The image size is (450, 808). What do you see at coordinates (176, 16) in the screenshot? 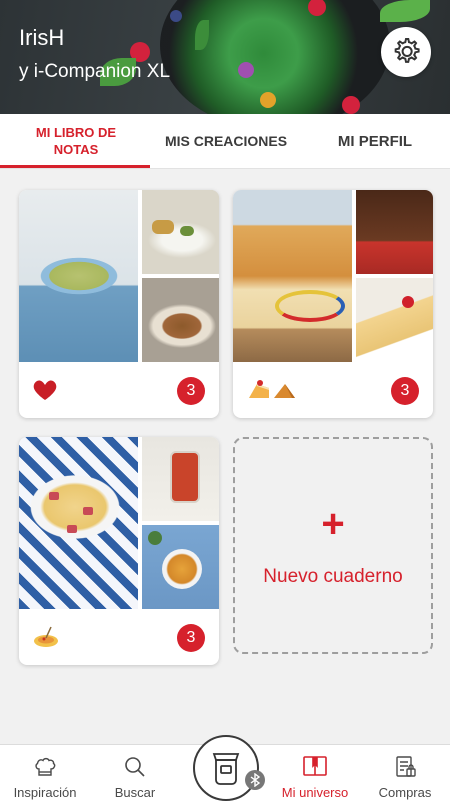
I see `blueberry-image` at bounding box center [176, 16].